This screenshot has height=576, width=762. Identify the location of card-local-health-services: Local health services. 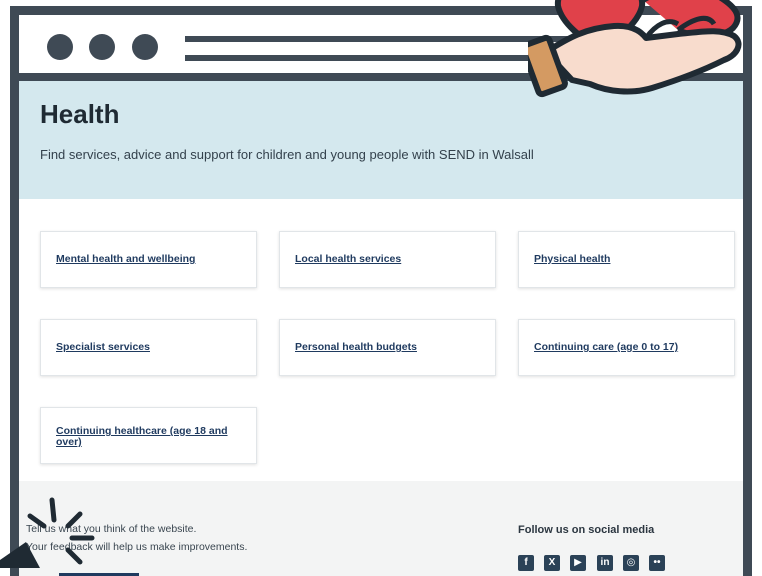
(387, 259).